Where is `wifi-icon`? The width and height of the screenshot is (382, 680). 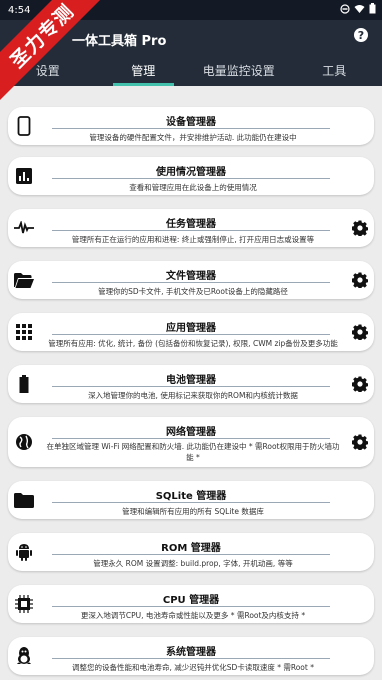
wifi-icon is located at coordinates (359, 8).